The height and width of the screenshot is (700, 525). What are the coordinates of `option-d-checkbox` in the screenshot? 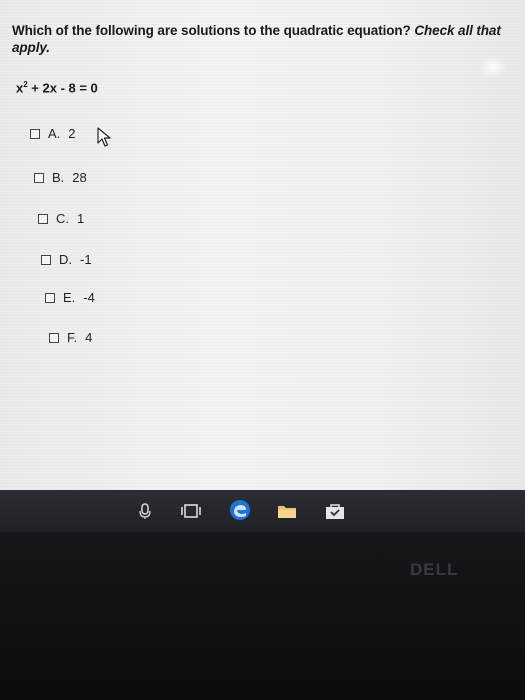 It's located at (46, 259).